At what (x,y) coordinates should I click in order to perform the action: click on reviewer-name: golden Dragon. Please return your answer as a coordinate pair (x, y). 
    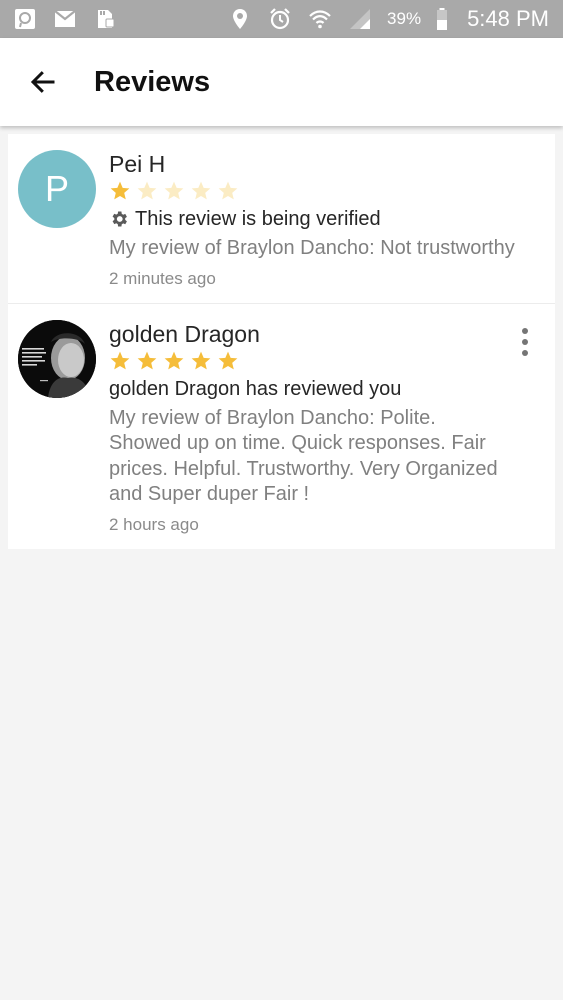
    Looking at the image, I should click on (310, 334).